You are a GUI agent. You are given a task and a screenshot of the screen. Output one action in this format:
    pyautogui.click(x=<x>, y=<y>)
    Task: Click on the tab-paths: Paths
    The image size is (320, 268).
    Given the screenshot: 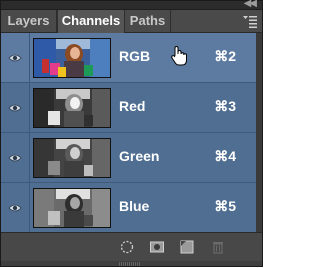 What is the action you would take?
    pyautogui.click(x=148, y=21)
    